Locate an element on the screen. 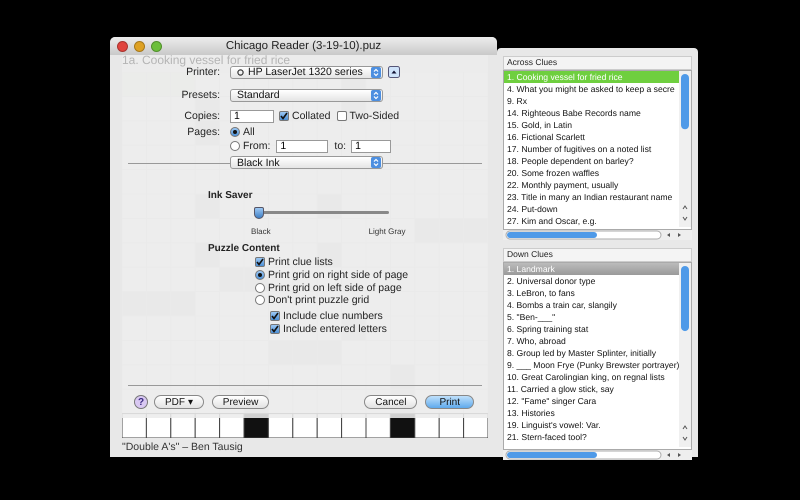 The height and width of the screenshot is (500, 800). field-label: Pages: is located at coordinates (203, 132).